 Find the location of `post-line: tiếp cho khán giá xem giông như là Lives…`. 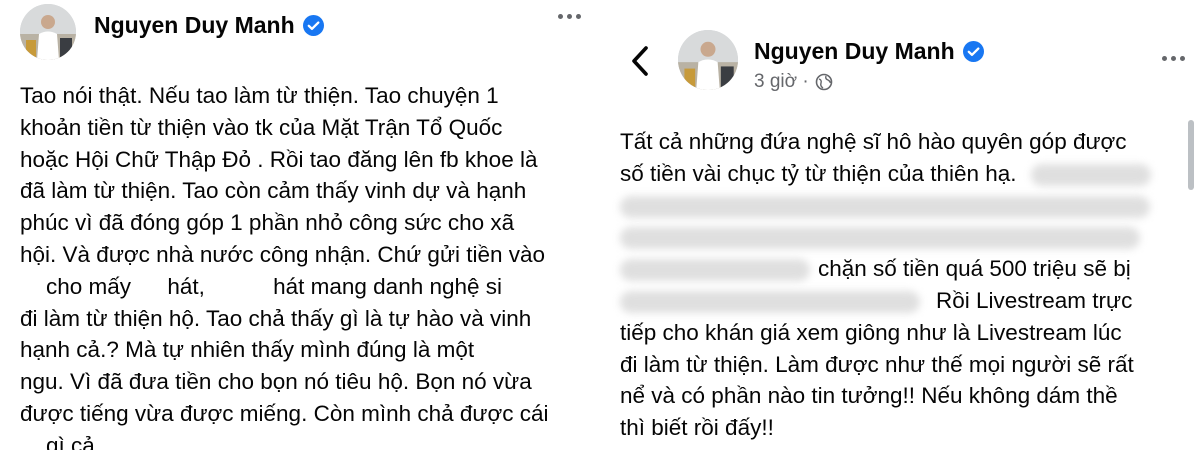

post-line: tiếp cho khán giá xem giông như là Lives… is located at coordinates (871, 332).